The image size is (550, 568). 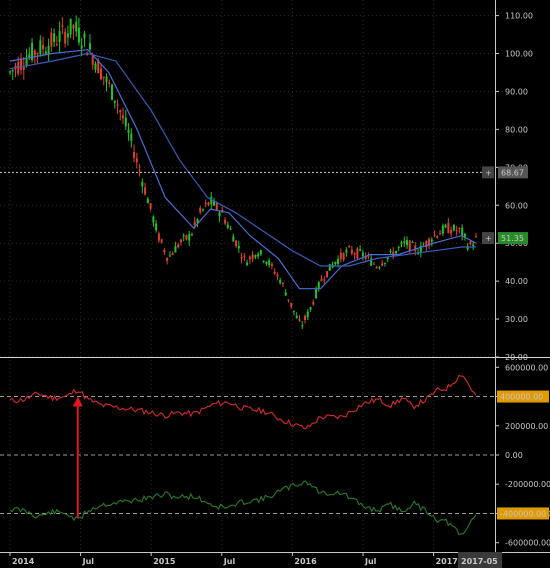 What do you see at coordinates (526, 426) in the screenshot?
I see `indicator-tick-label: 200000.00` at bounding box center [526, 426].